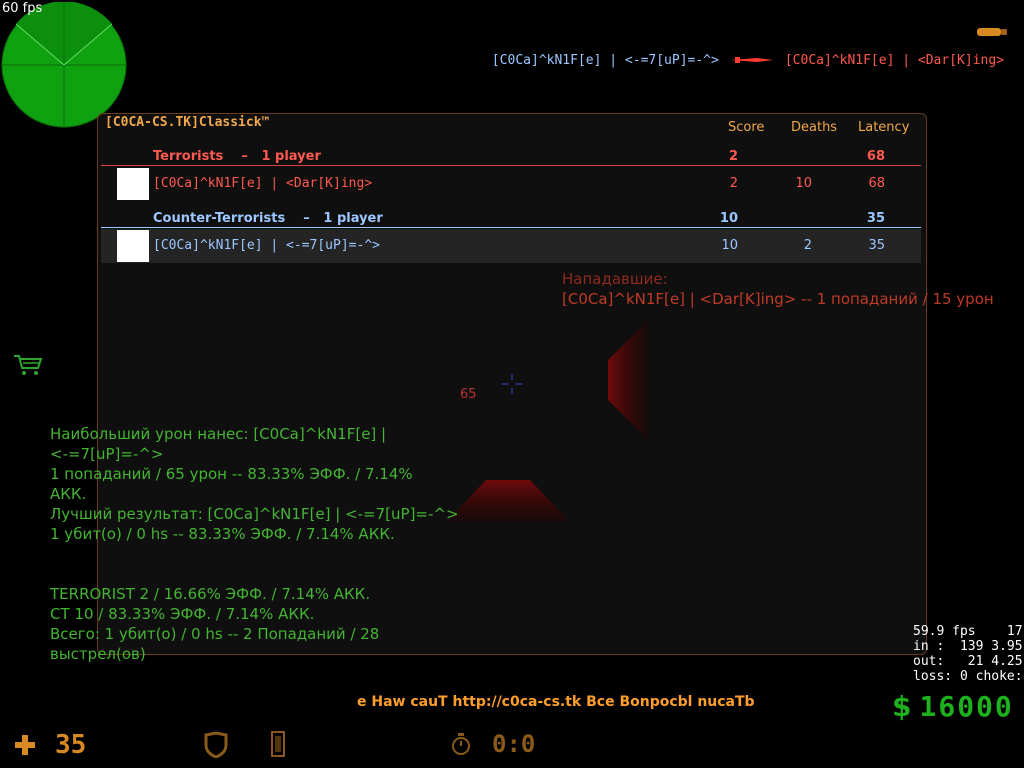  I want to click on damage-number: 65, so click(468, 394).